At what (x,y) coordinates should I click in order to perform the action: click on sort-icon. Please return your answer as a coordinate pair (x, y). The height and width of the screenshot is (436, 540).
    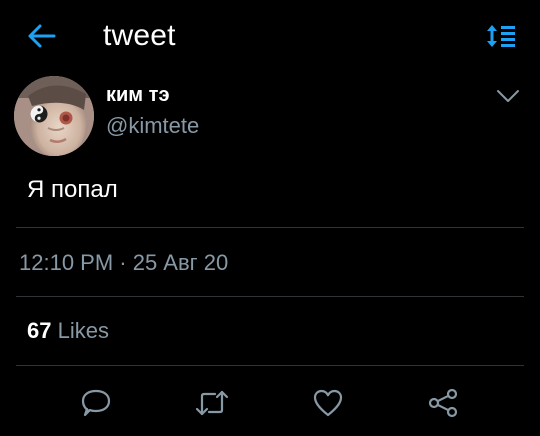
    Looking at the image, I should click on (501, 36).